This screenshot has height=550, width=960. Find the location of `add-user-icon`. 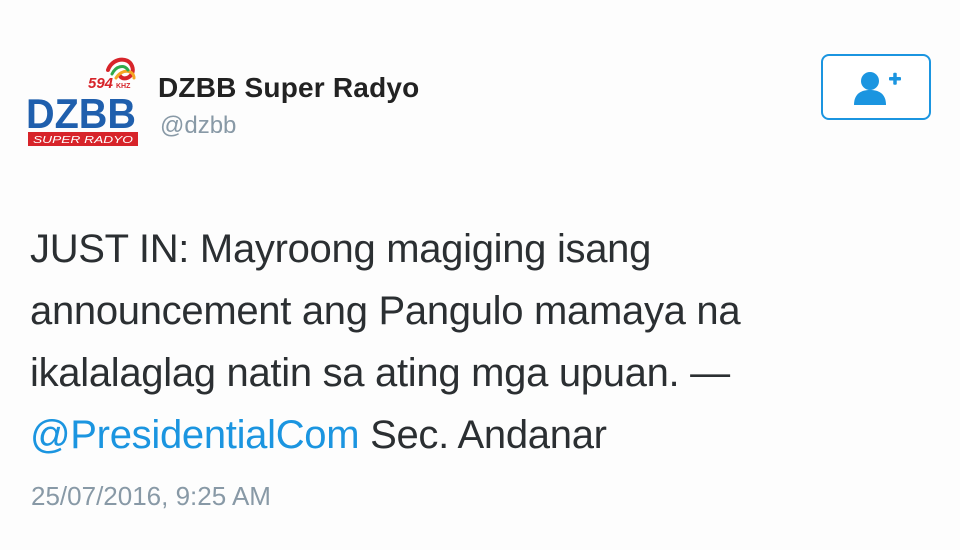

add-user-icon is located at coordinates (877, 88).